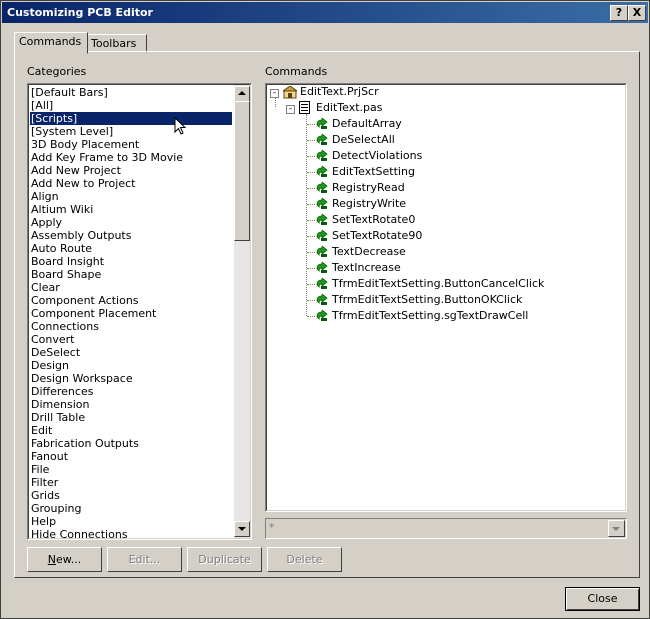 The image size is (650, 619). I want to click on category-item: Board Shape, so click(65, 274).